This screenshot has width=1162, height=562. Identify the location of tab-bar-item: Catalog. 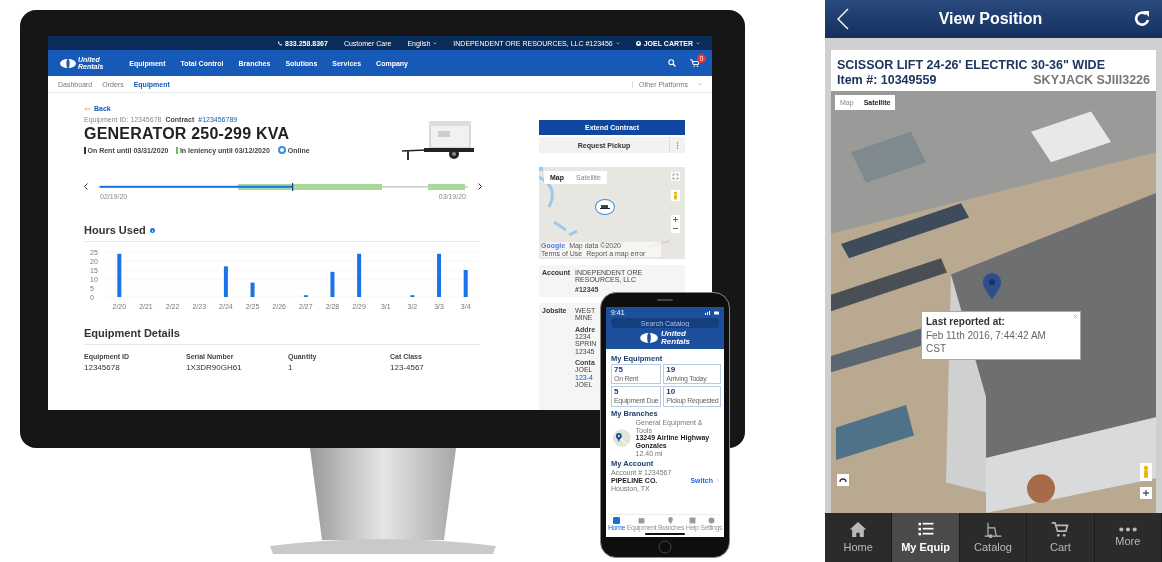
(993, 537).